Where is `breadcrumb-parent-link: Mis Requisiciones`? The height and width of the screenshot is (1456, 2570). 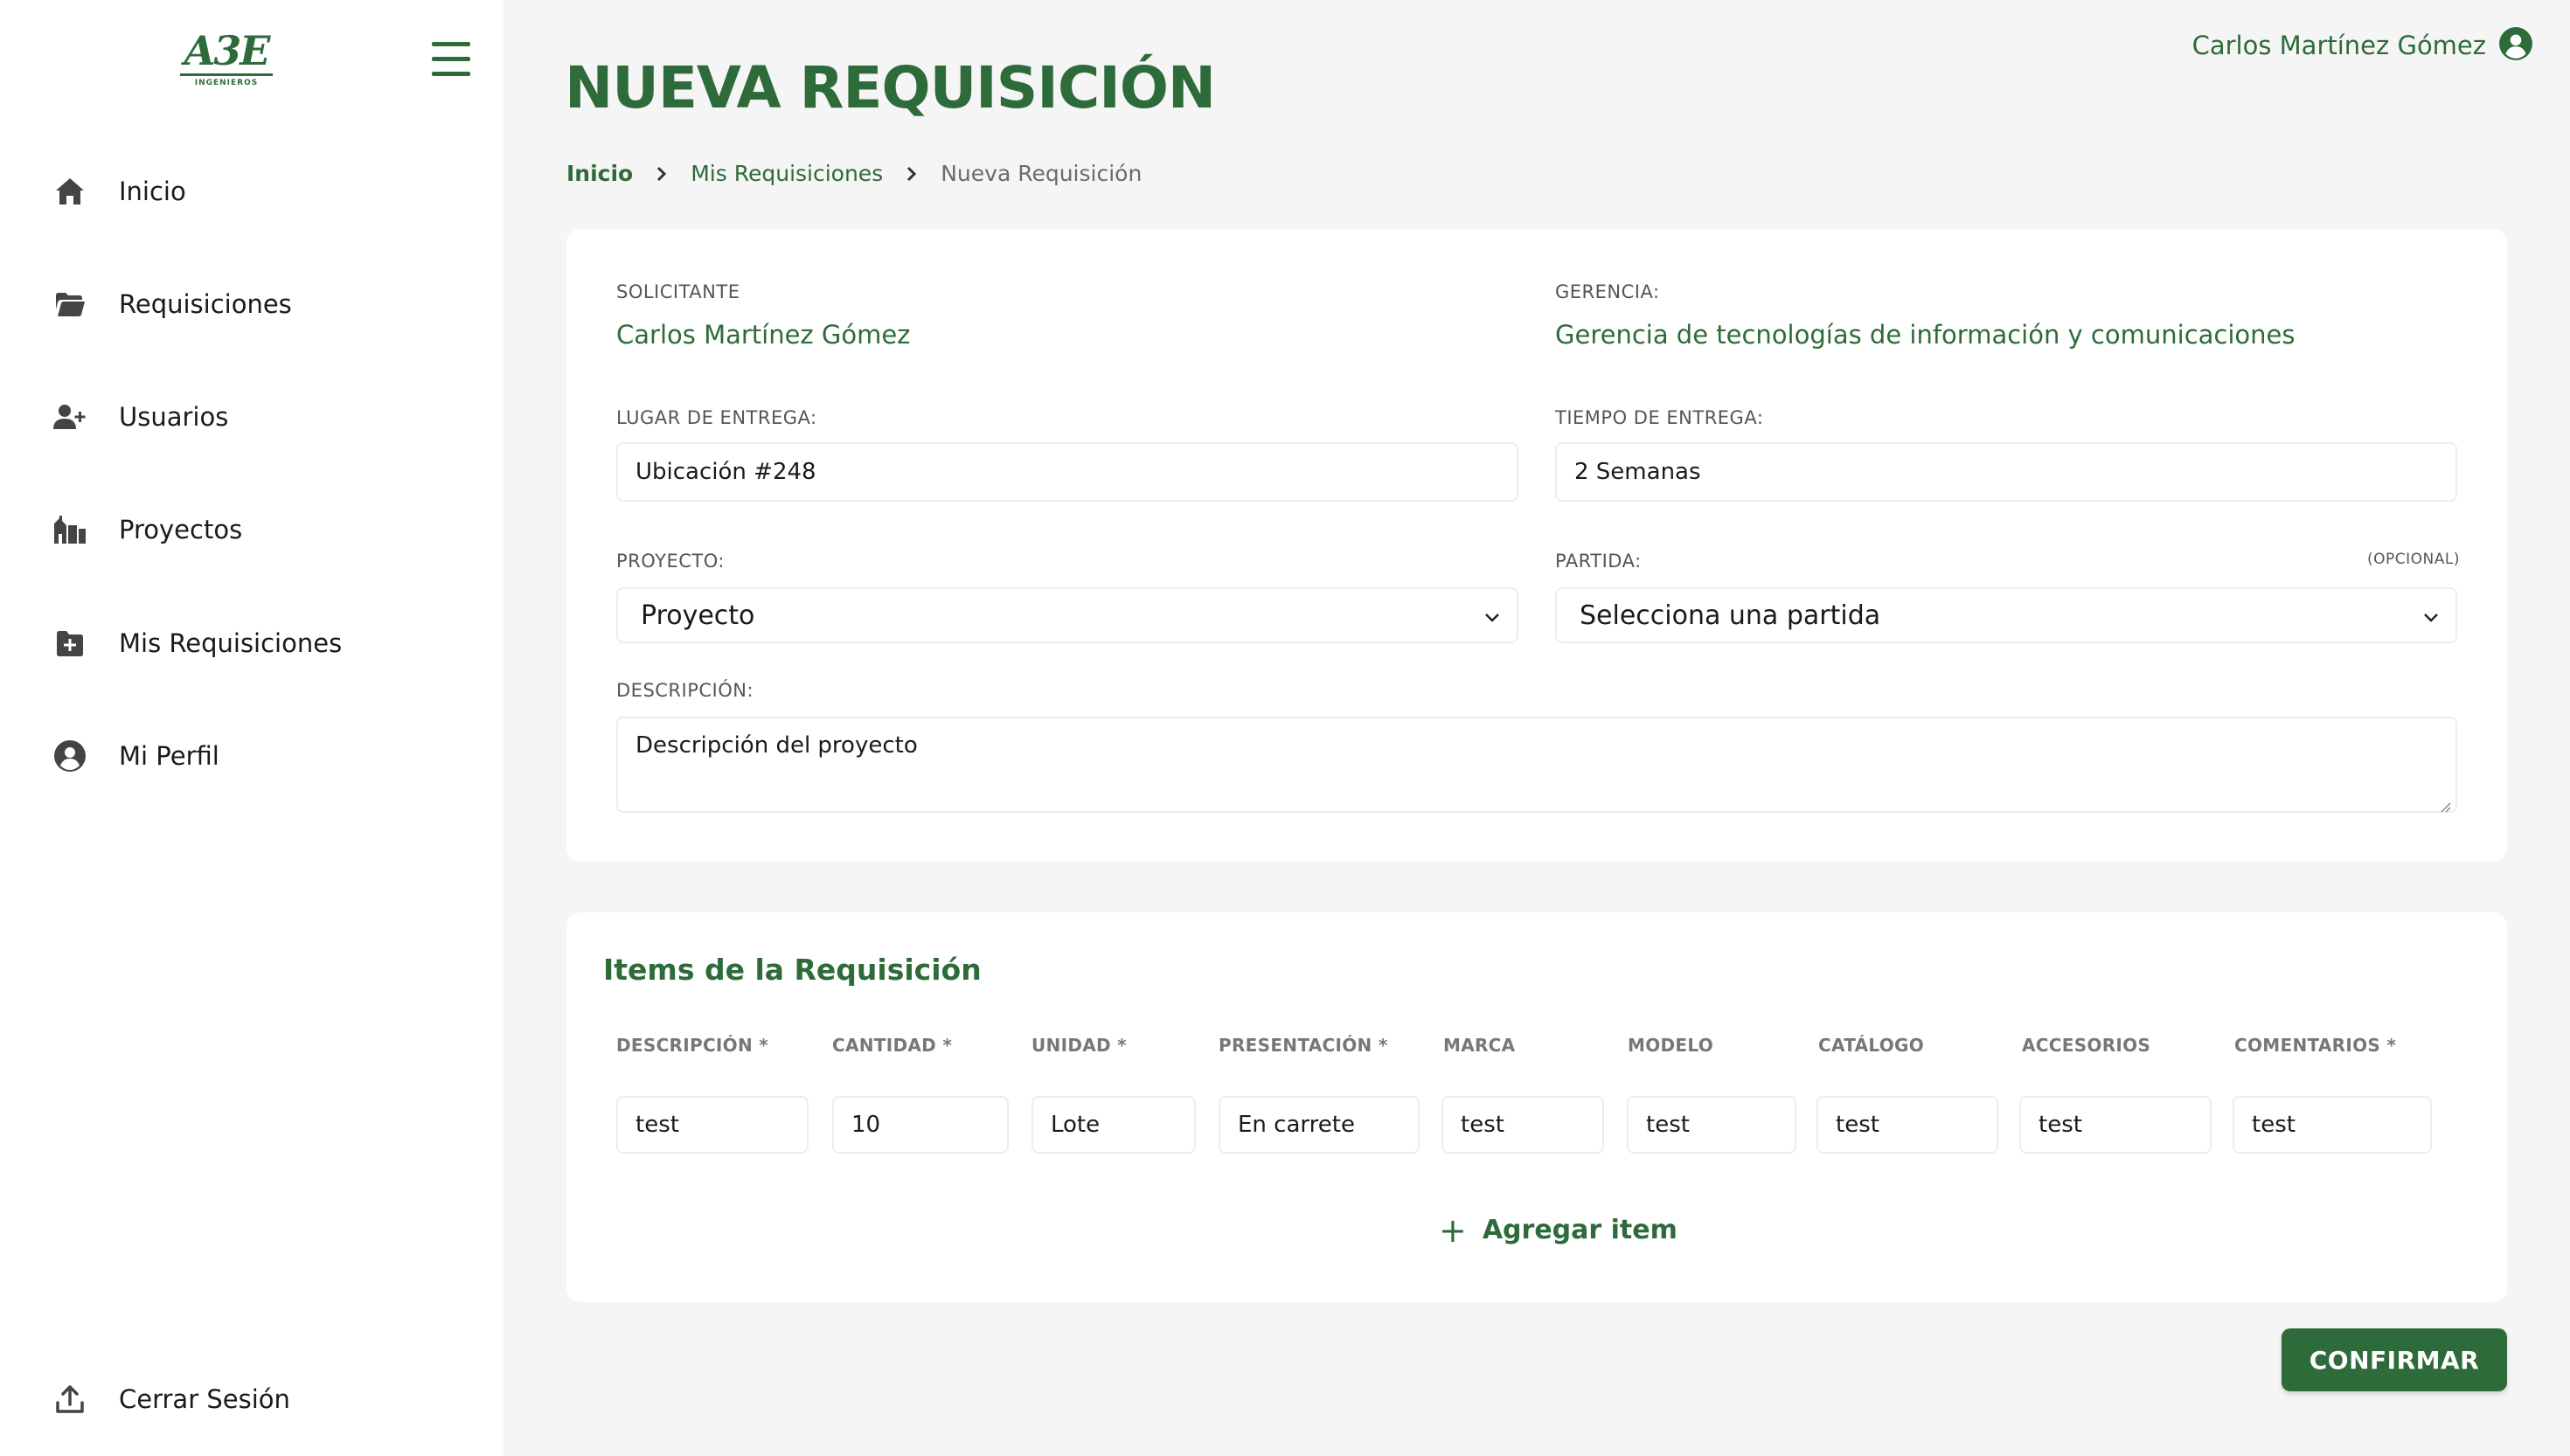
breadcrumb-parent-link: Mis Requisiciones is located at coordinates (787, 173).